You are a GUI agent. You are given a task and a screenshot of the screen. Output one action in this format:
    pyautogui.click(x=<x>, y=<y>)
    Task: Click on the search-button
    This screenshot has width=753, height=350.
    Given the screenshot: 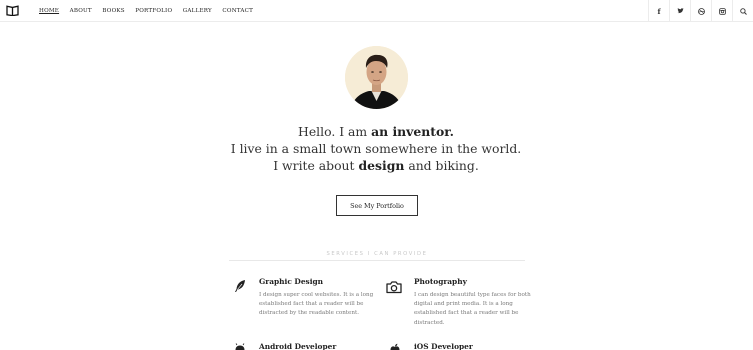 What is the action you would take?
    pyautogui.click(x=742, y=11)
    